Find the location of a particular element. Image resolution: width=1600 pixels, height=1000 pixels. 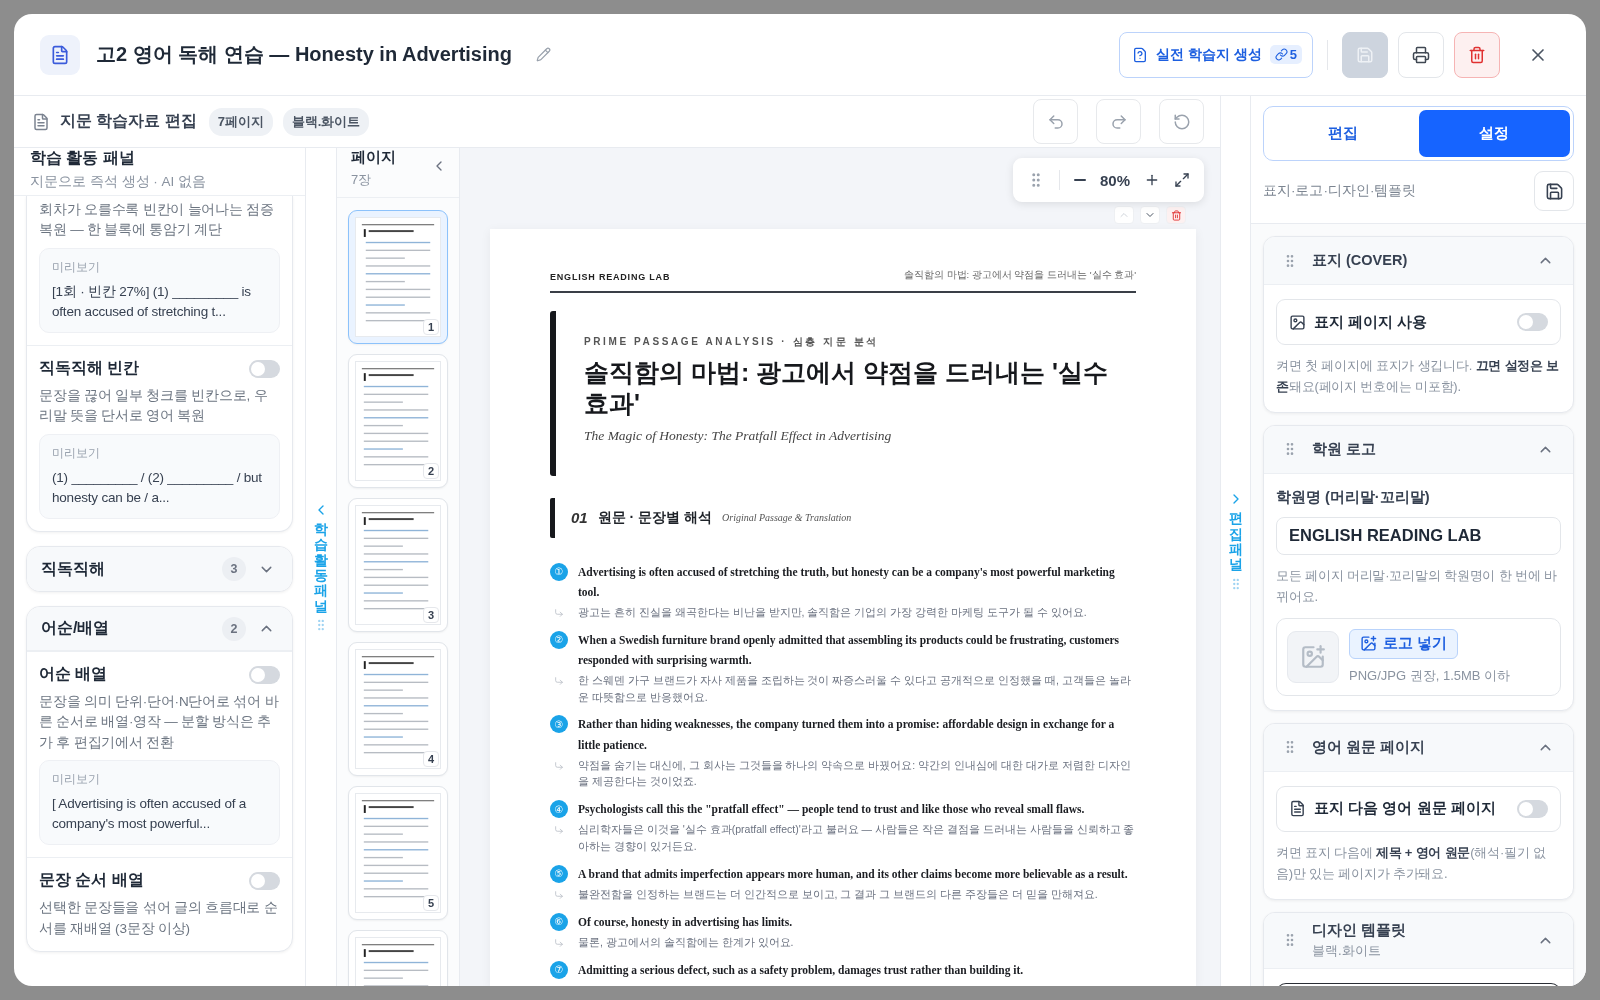

save-settings-button is located at coordinates (1554, 191).